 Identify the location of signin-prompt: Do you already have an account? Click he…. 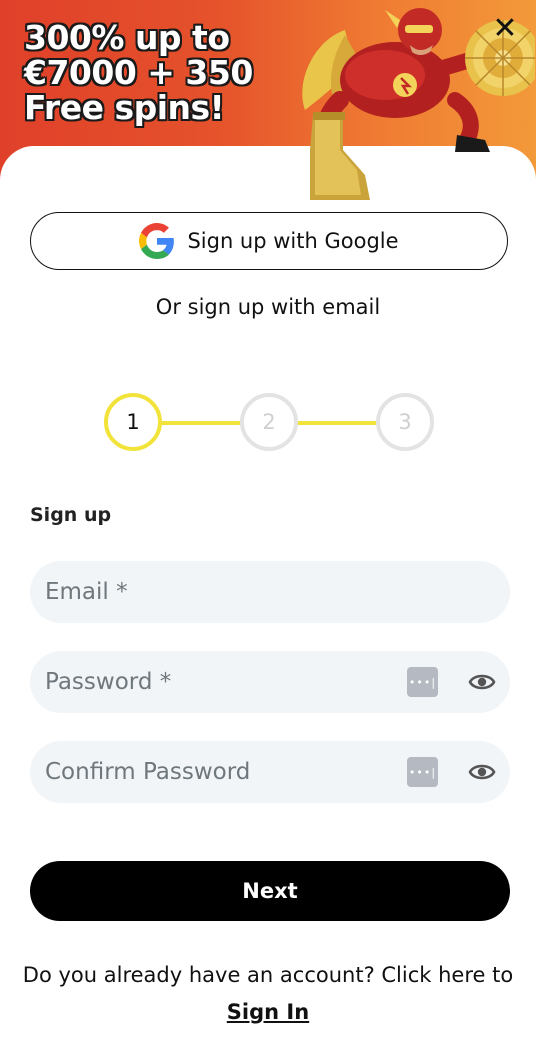
(268, 994).